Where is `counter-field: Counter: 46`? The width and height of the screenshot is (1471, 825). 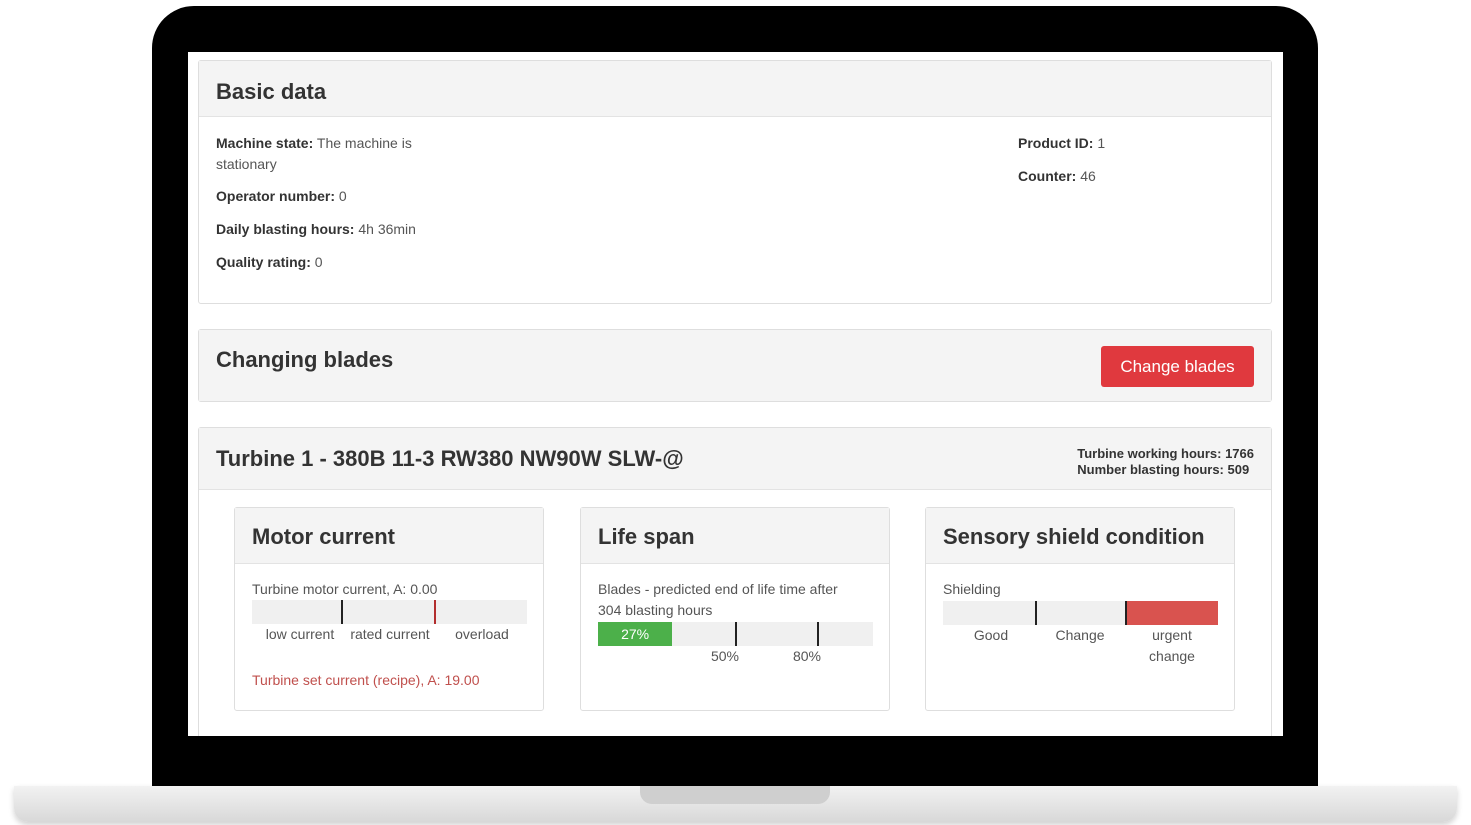
counter-field: Counter: 46 is located at coordinates (1057, 176).